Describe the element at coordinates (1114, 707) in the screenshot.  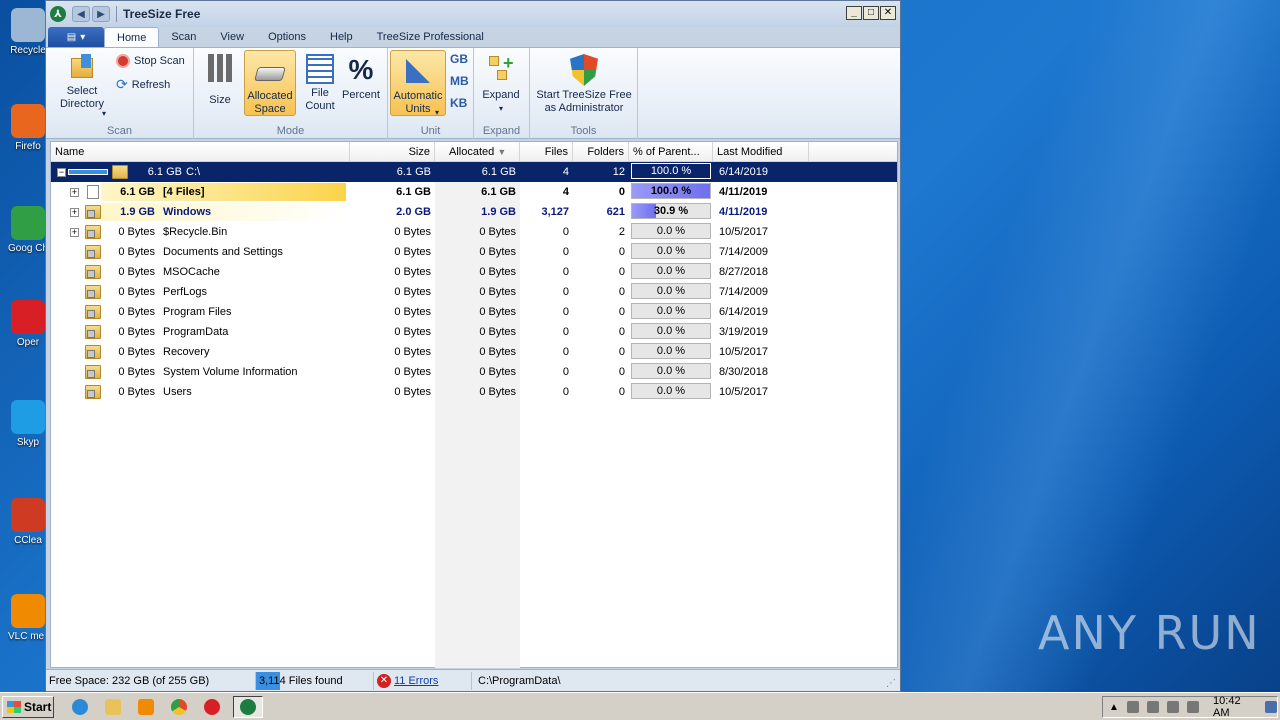
I see `show-hidden-icons-icon: ▲` at that location.